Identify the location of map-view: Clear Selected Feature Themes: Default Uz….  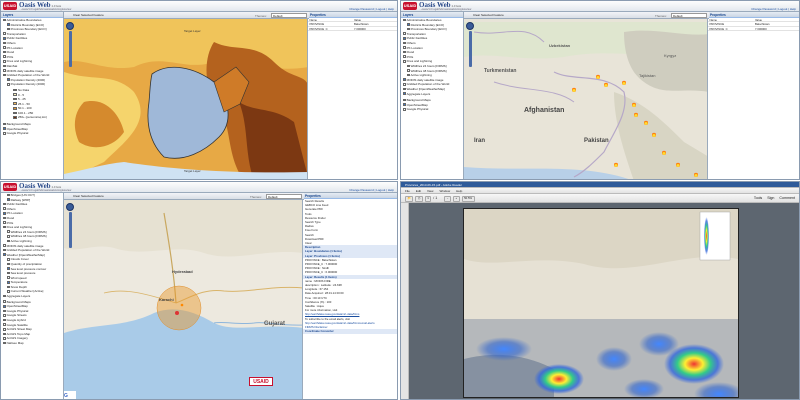
(586, 95).